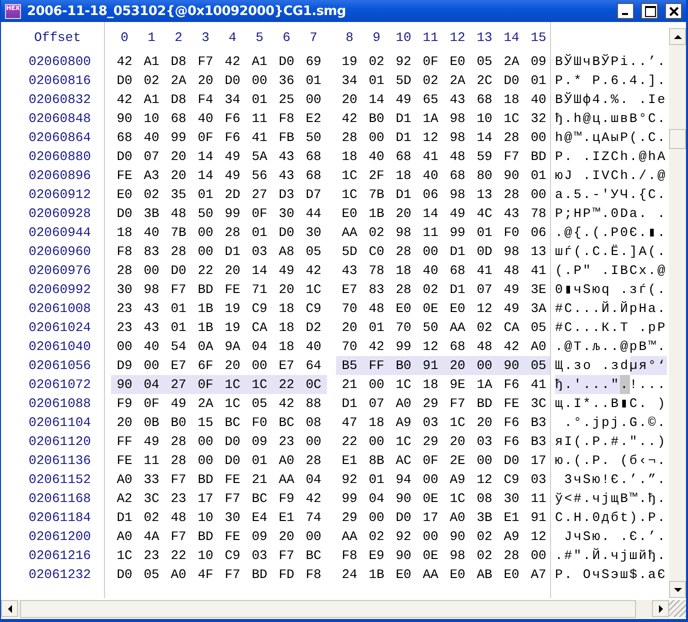  What do you see at coordinates (205, 384) in the screenshot?
I see `hex-byte: 0F` at bounding box center [205, 384].